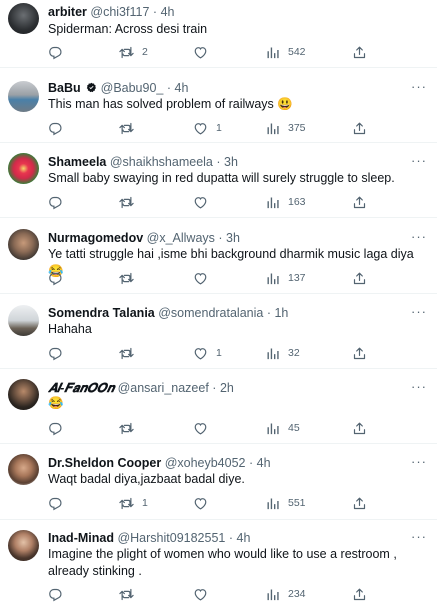  I want to click on username: @xoheyb4052, so click(205, 463).